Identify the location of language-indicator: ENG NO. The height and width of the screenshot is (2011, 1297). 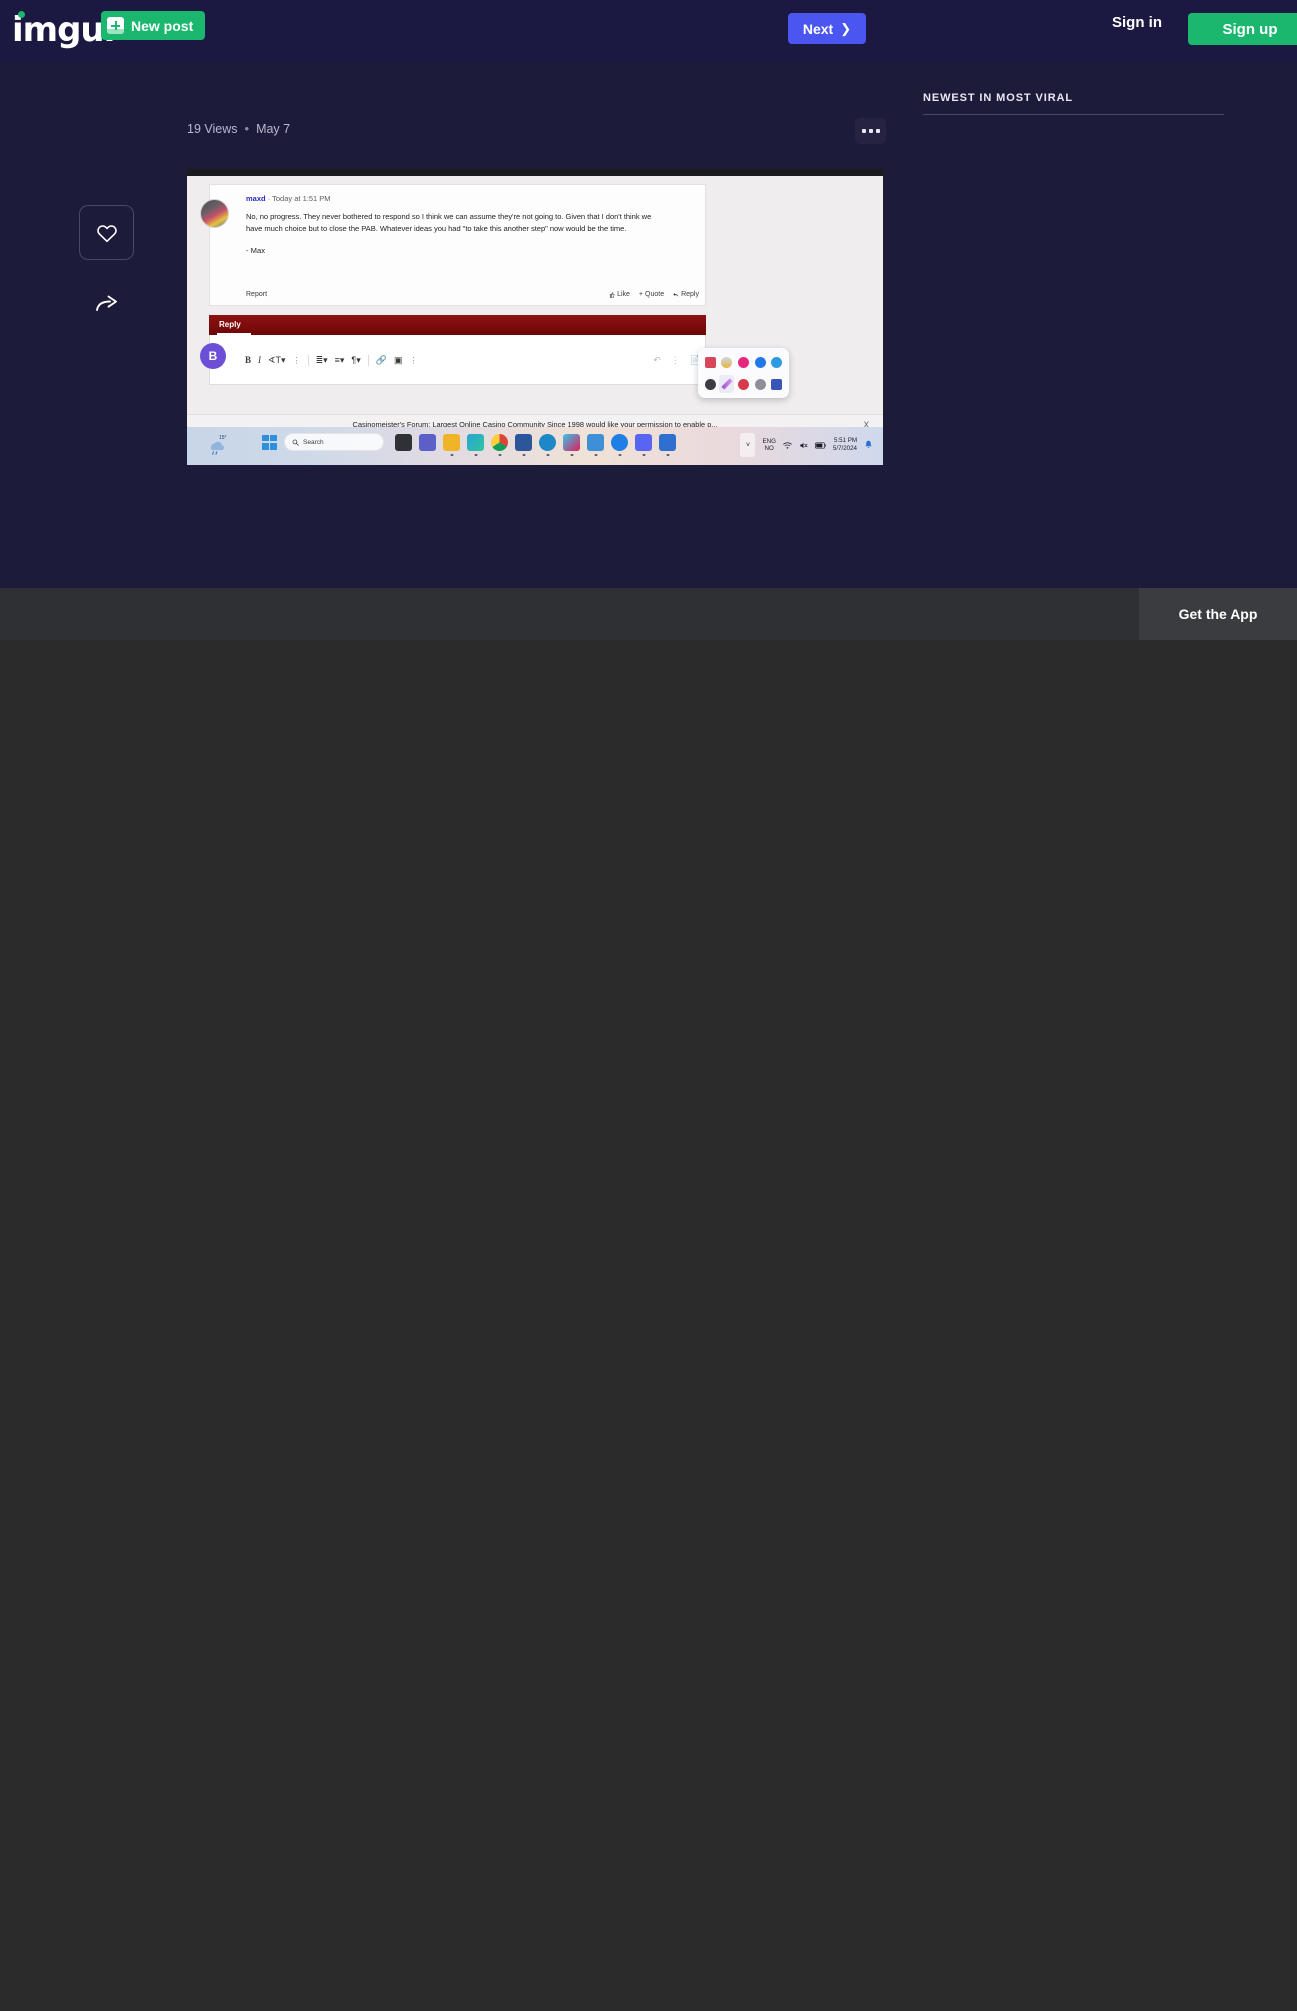
(768, 445).